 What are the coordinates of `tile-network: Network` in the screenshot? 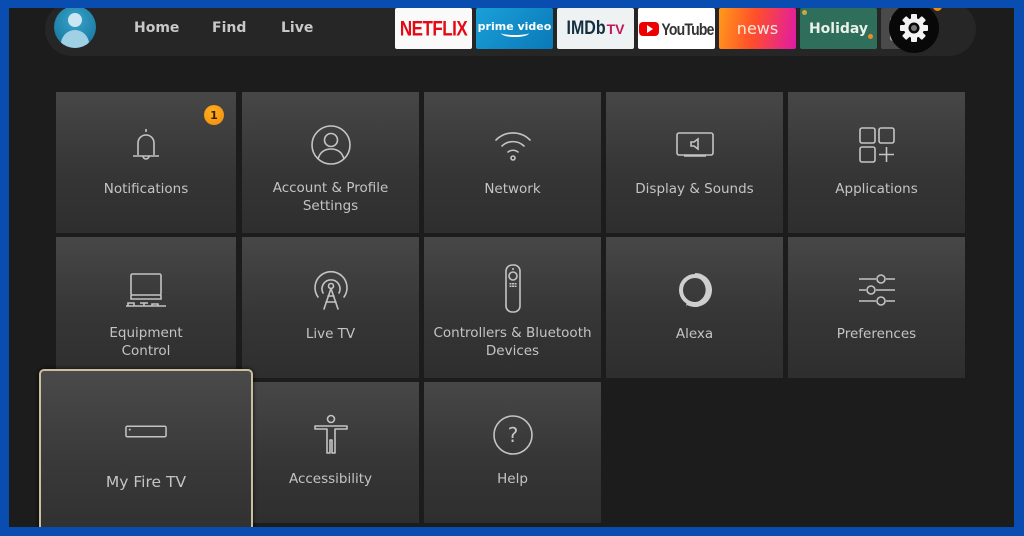 It's located at (512, 162).